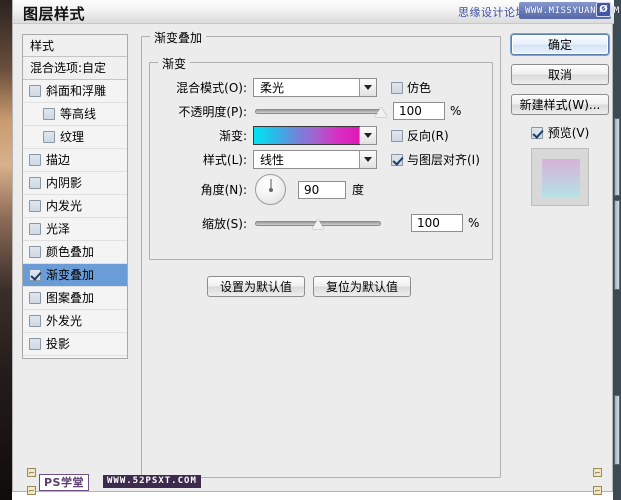 This screenshot has height=500, width=621. What do you see at coordinates (536, 11) in the screenshot?
I see `watermark-top: 思缘设计论坛 WWW.MISSYUAN.COM Ø` at bounding box center [536, 11].